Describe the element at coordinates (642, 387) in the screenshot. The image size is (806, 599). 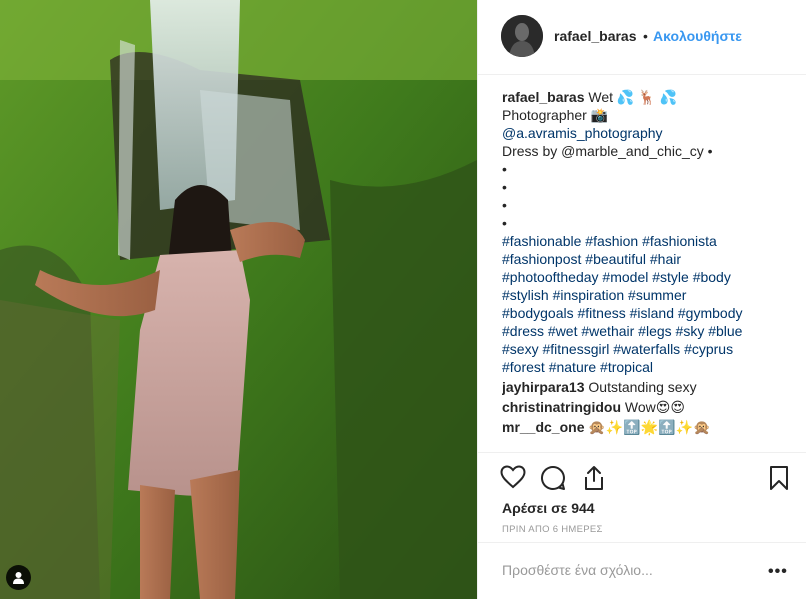
I see `comment-text: Outstanding sexy` at that location.